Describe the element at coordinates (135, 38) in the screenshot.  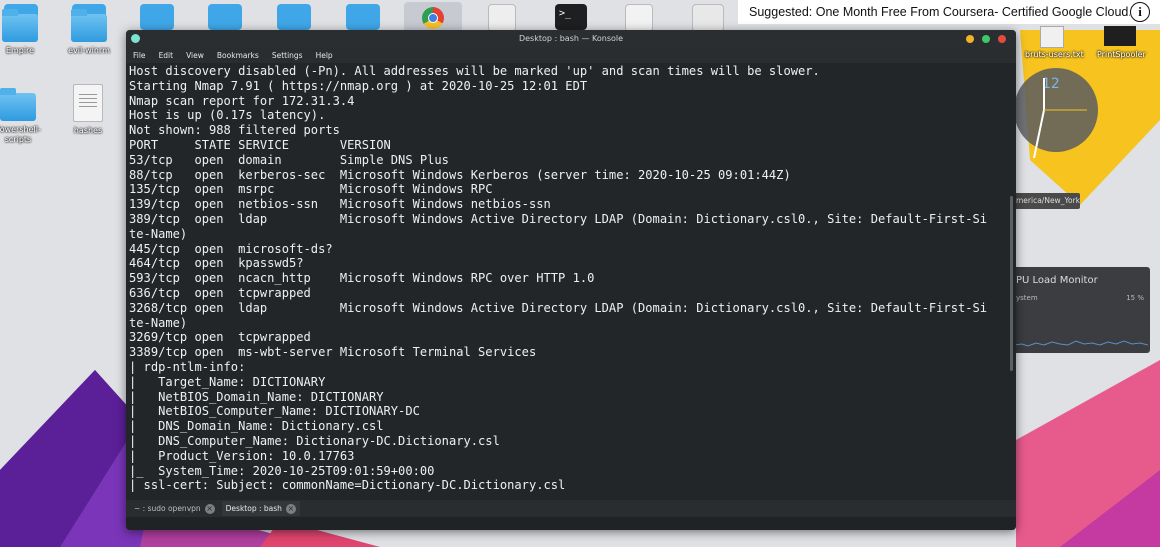
I see `pin-icon` at that location.